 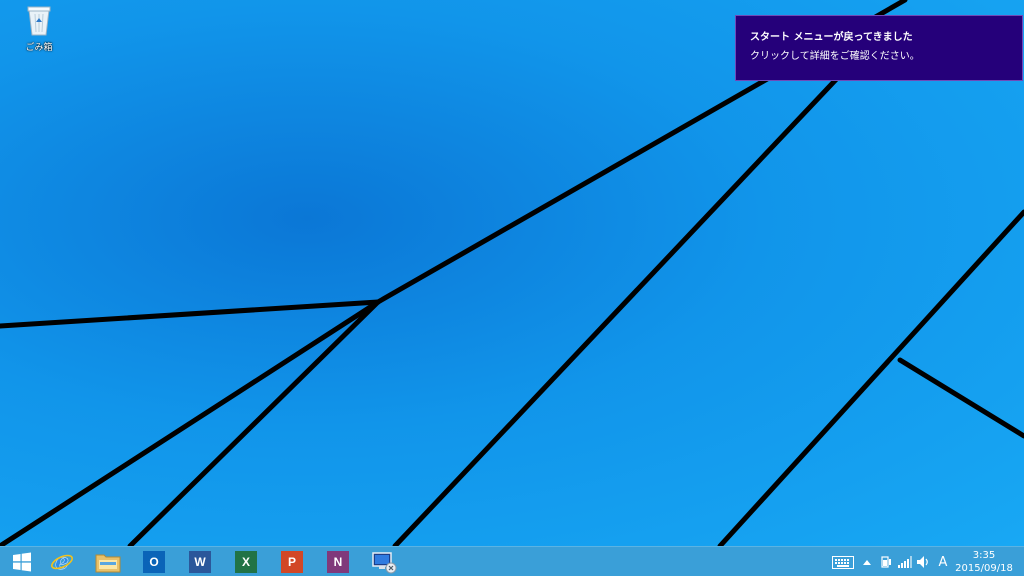 I want to click on keyboard-icon, so click(x=843, y=562).